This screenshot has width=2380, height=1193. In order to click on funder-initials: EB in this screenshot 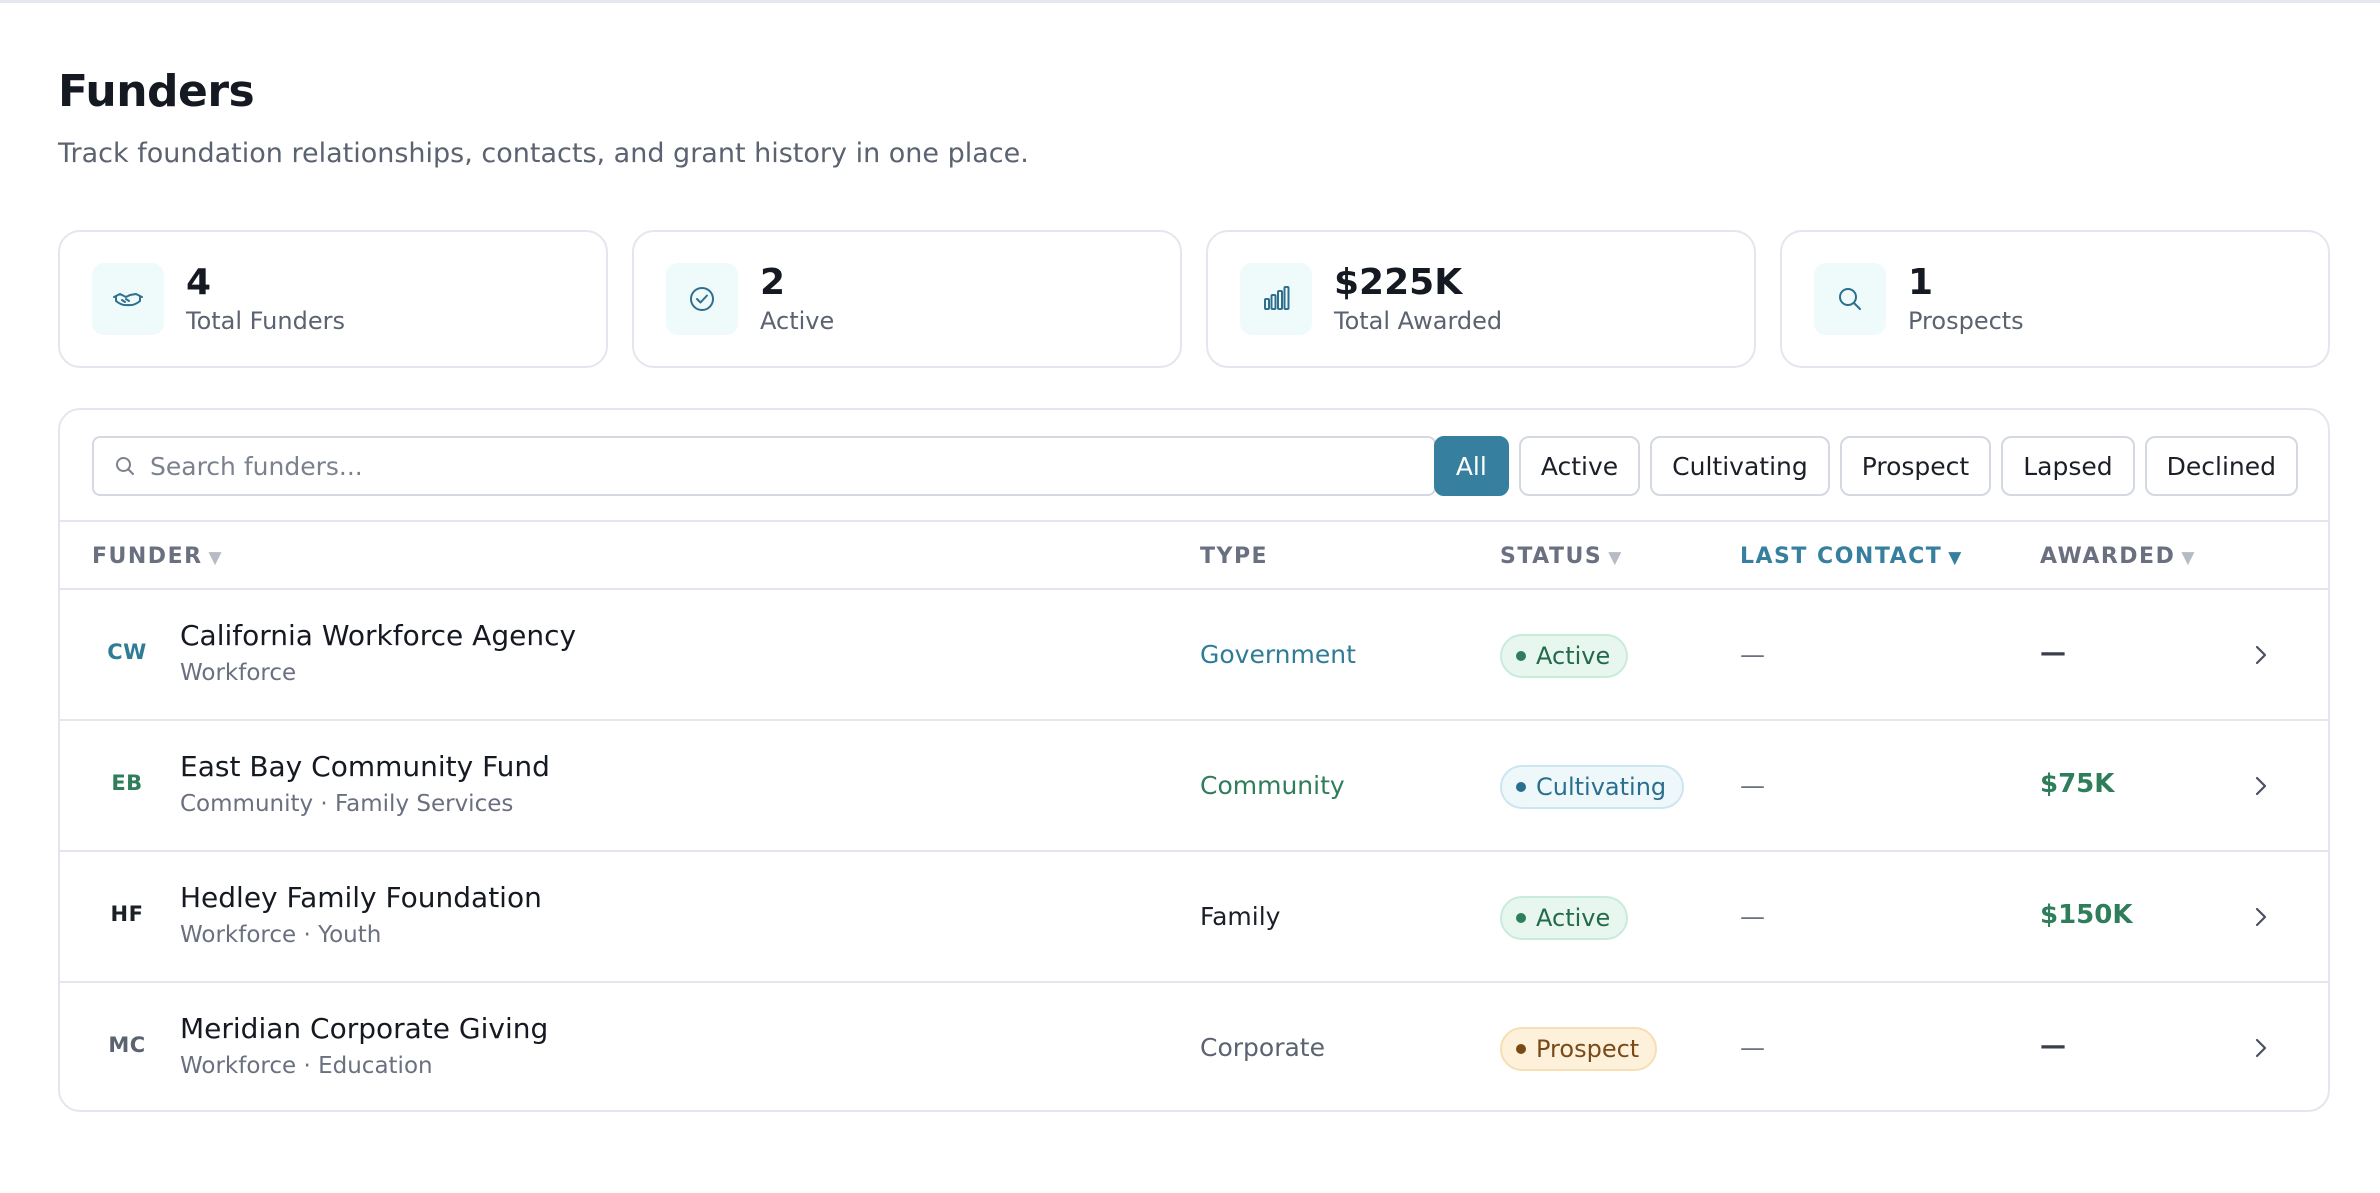, I will do `click(127, 783)`.